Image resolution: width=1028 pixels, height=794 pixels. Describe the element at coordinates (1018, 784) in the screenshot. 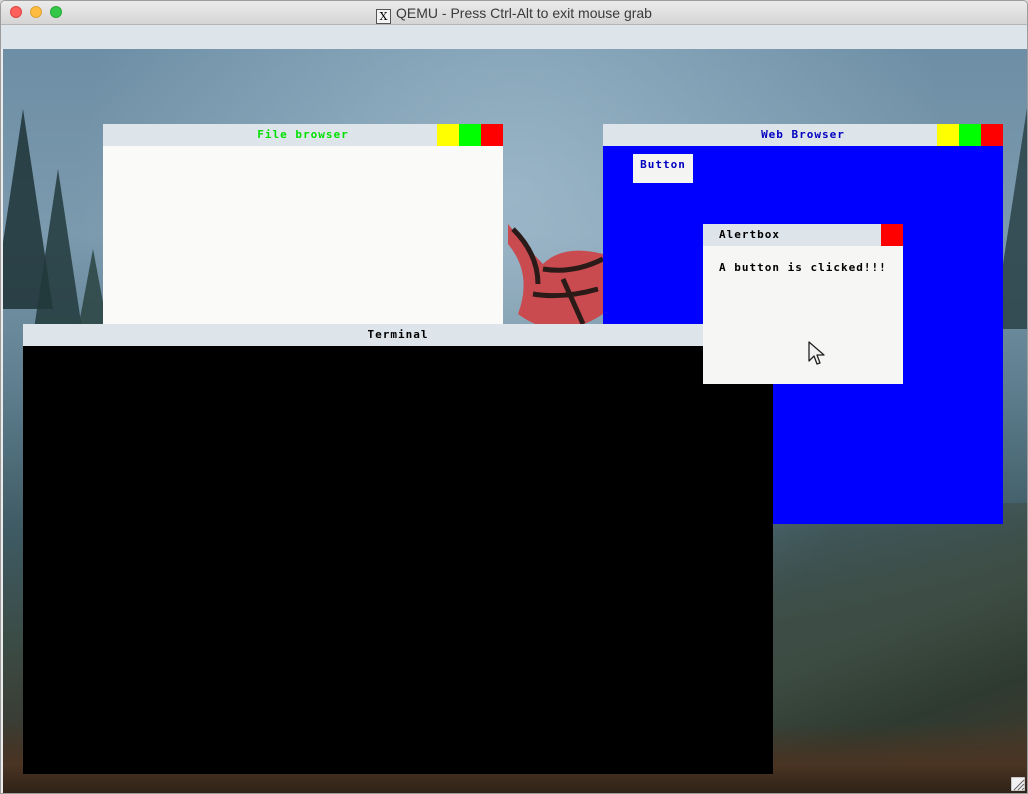

I see `resize-grip-icon` at that location.